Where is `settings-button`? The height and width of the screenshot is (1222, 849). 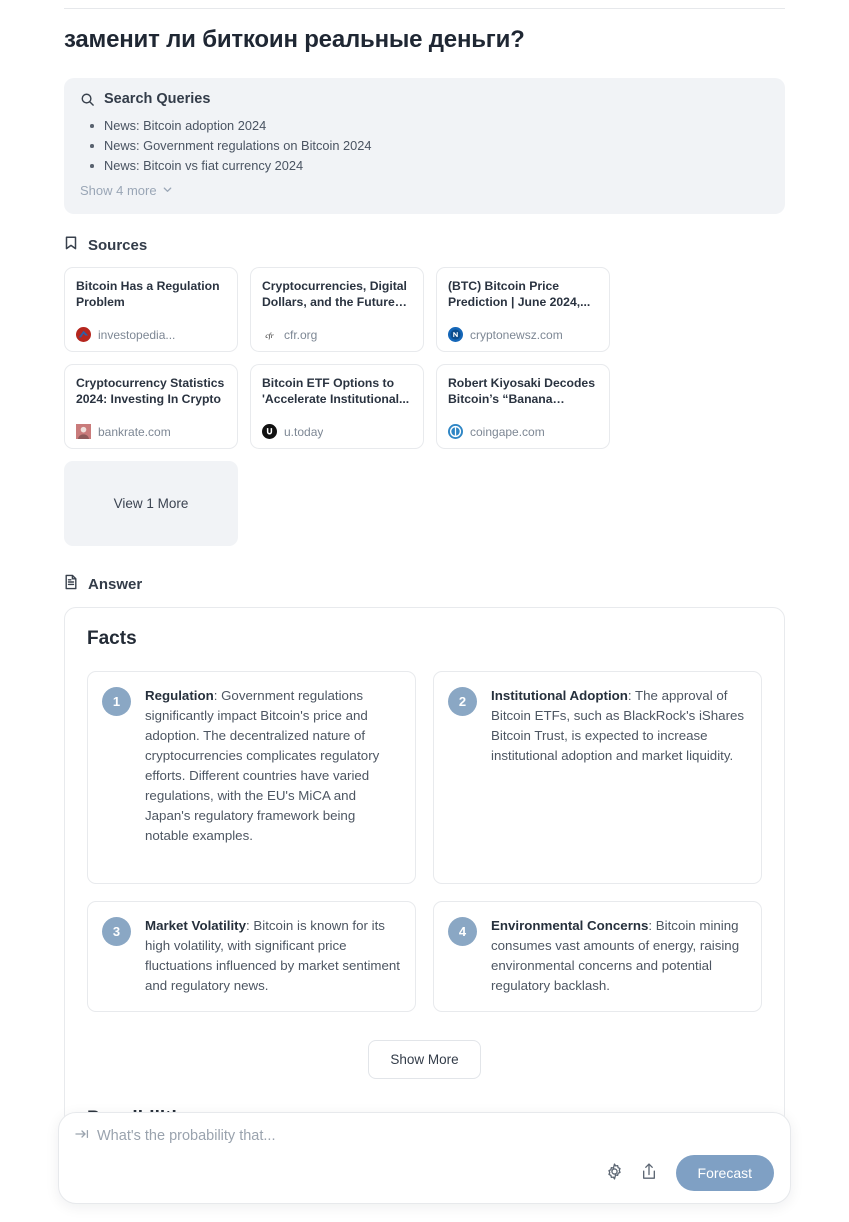
settings-button is located at coordinates (614, 1173).